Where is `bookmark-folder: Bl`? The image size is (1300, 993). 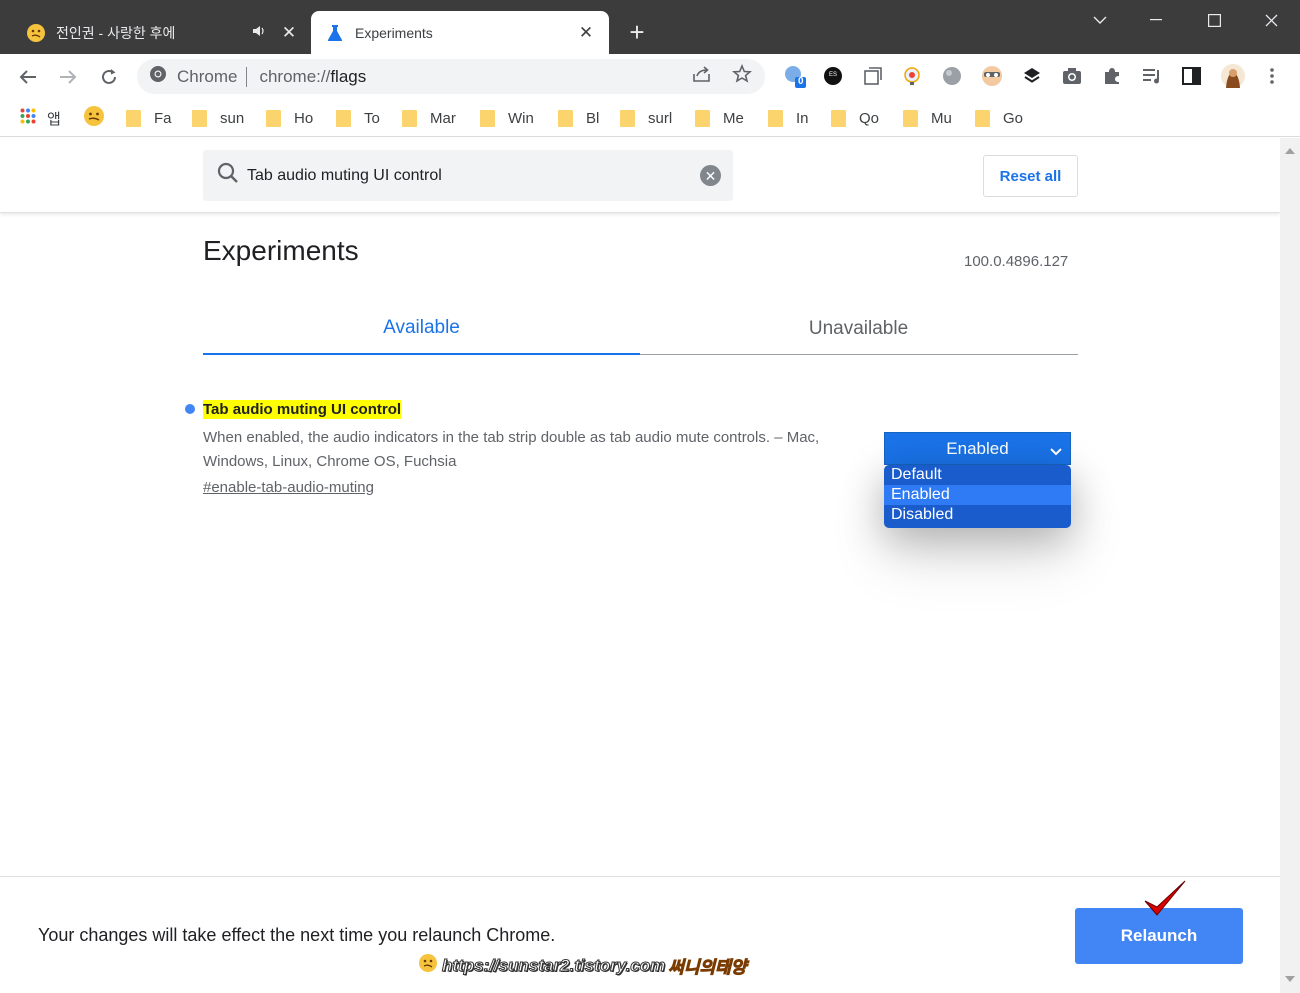 bookmark-folder: Bl is located at coordinates (578, 118).